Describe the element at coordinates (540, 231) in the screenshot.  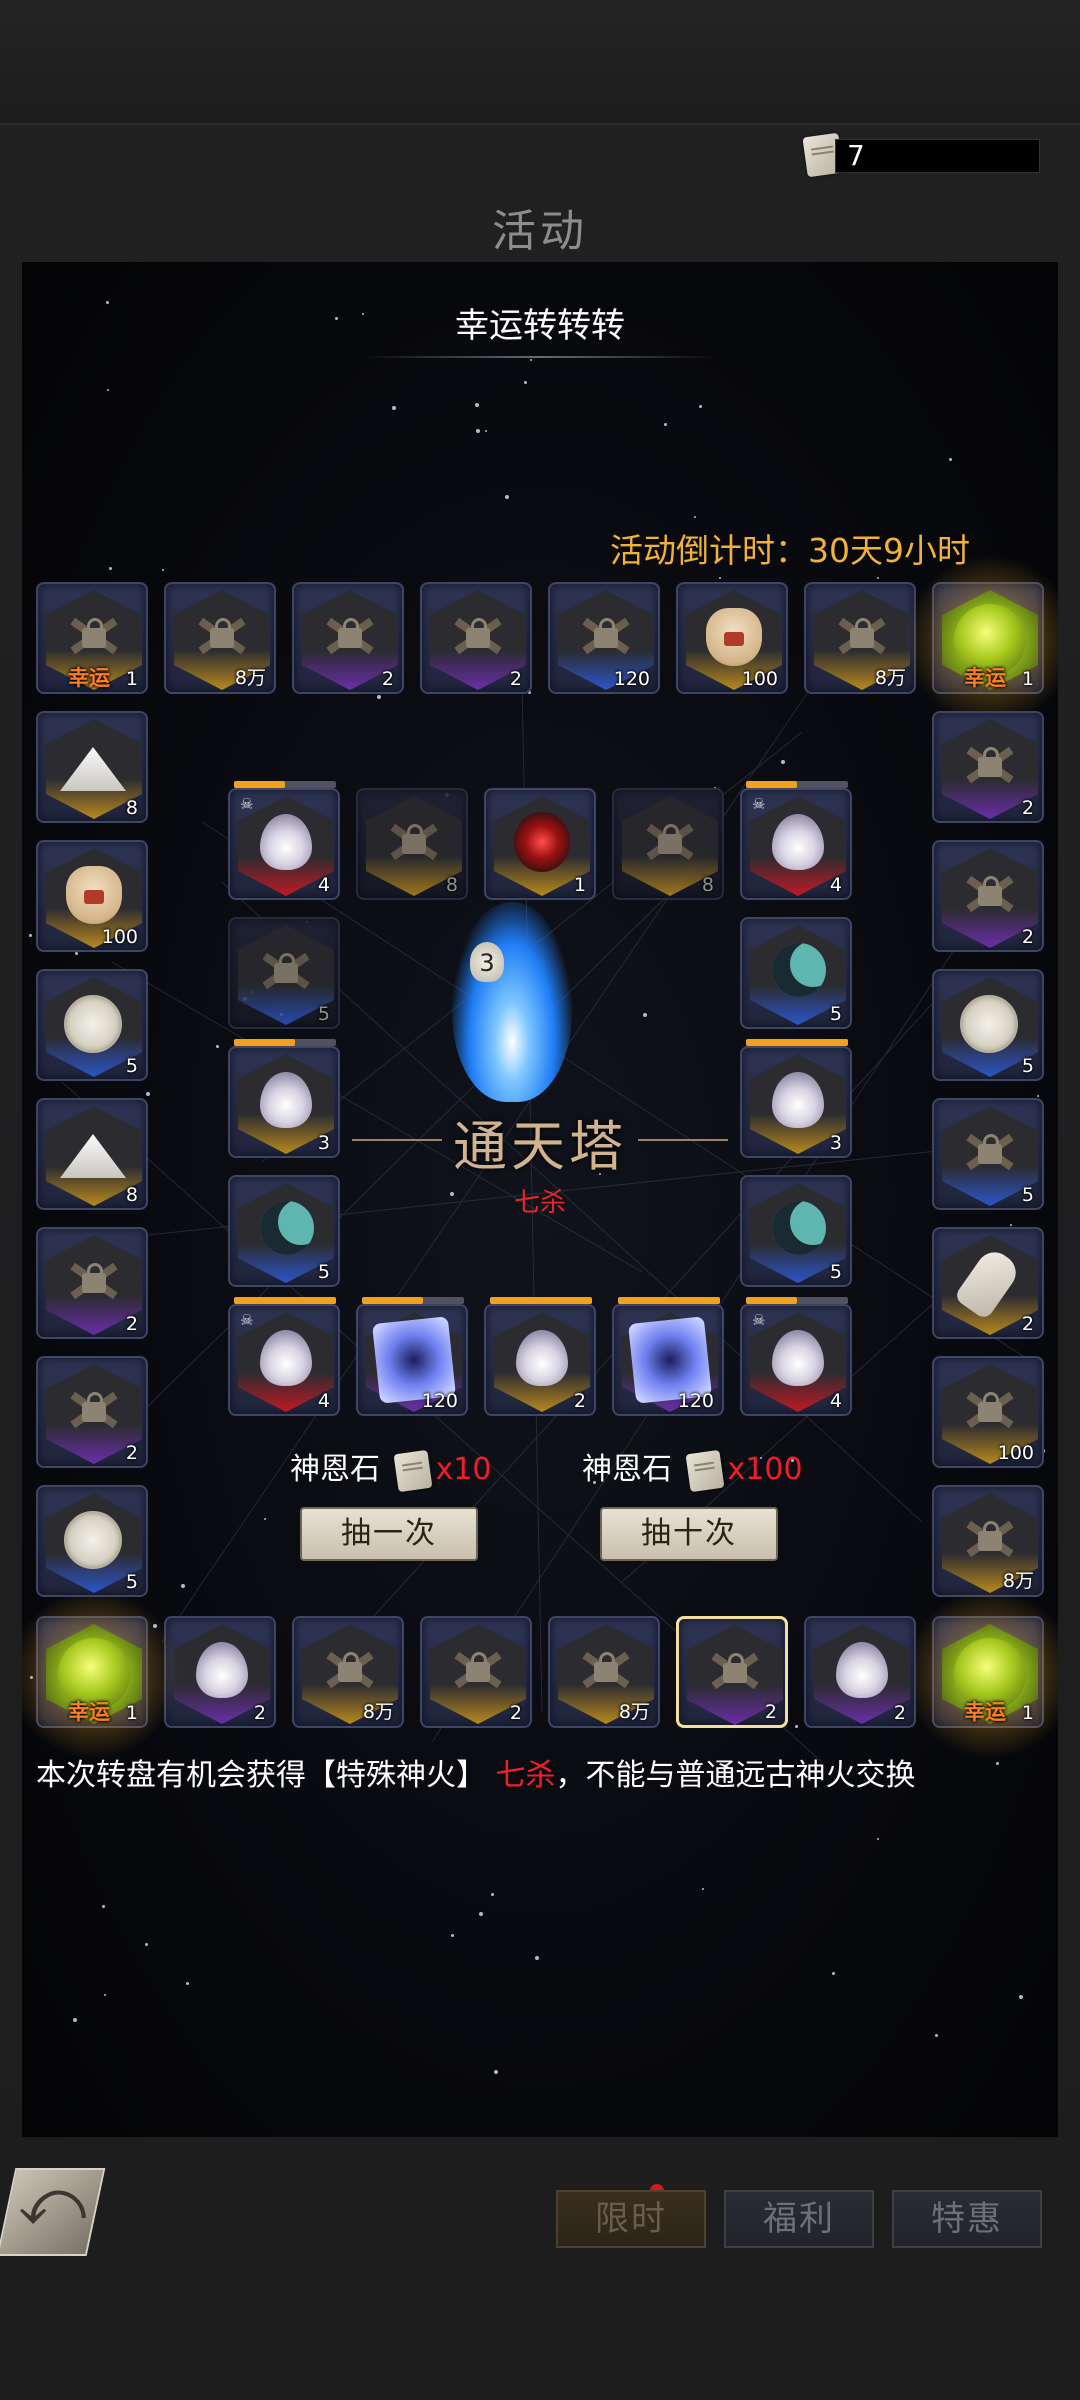
I see `page-title: 活动` at that location.